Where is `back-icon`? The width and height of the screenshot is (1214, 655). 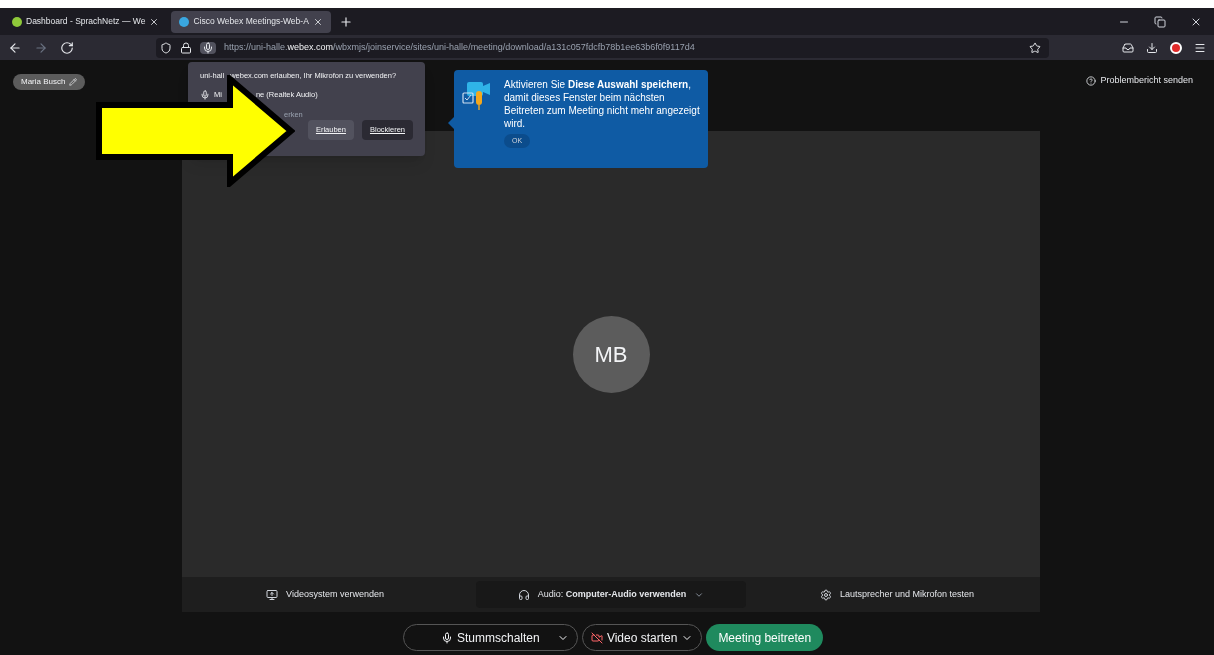
back-icon is located at coordinates (15, 47).